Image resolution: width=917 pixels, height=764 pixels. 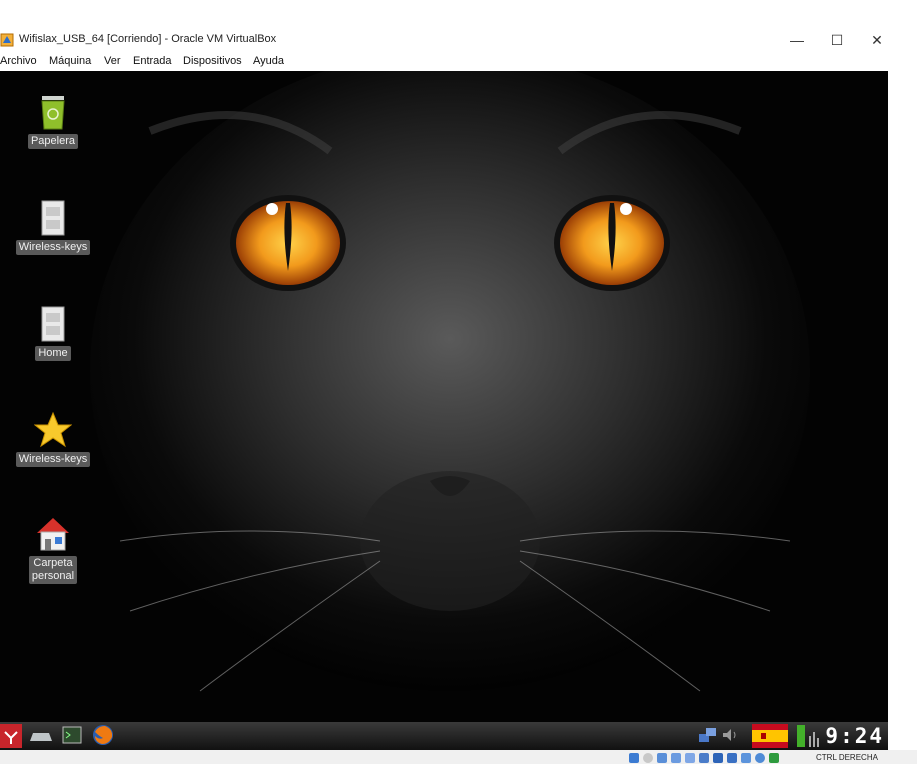 I want to click on desktop-icon-wireless-keys-app: Wireless-keys, so click(x=53, y=439).